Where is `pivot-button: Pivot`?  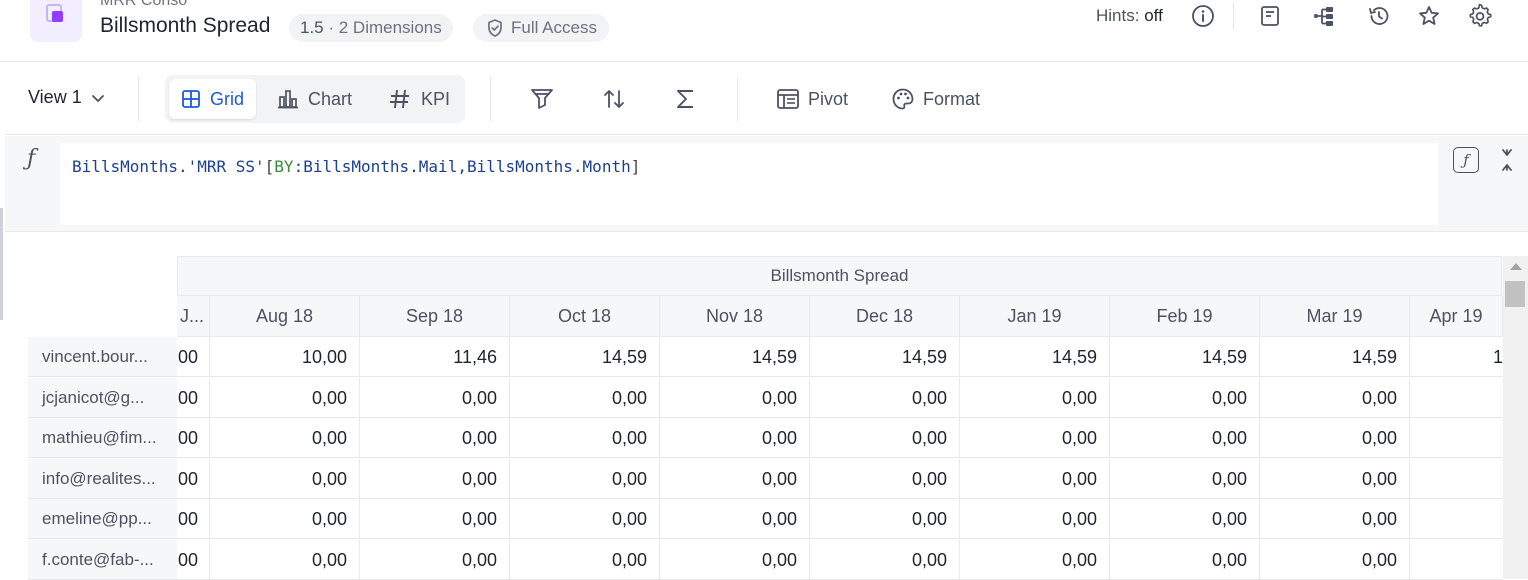
pivot-button: Pivot is located at coordinates (812, 99).